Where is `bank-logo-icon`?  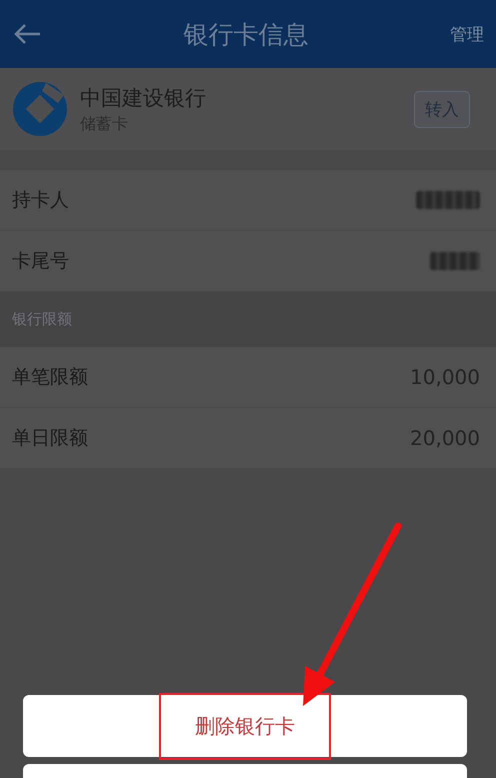
bank-logo-icon is located at coordinates (40, 109).